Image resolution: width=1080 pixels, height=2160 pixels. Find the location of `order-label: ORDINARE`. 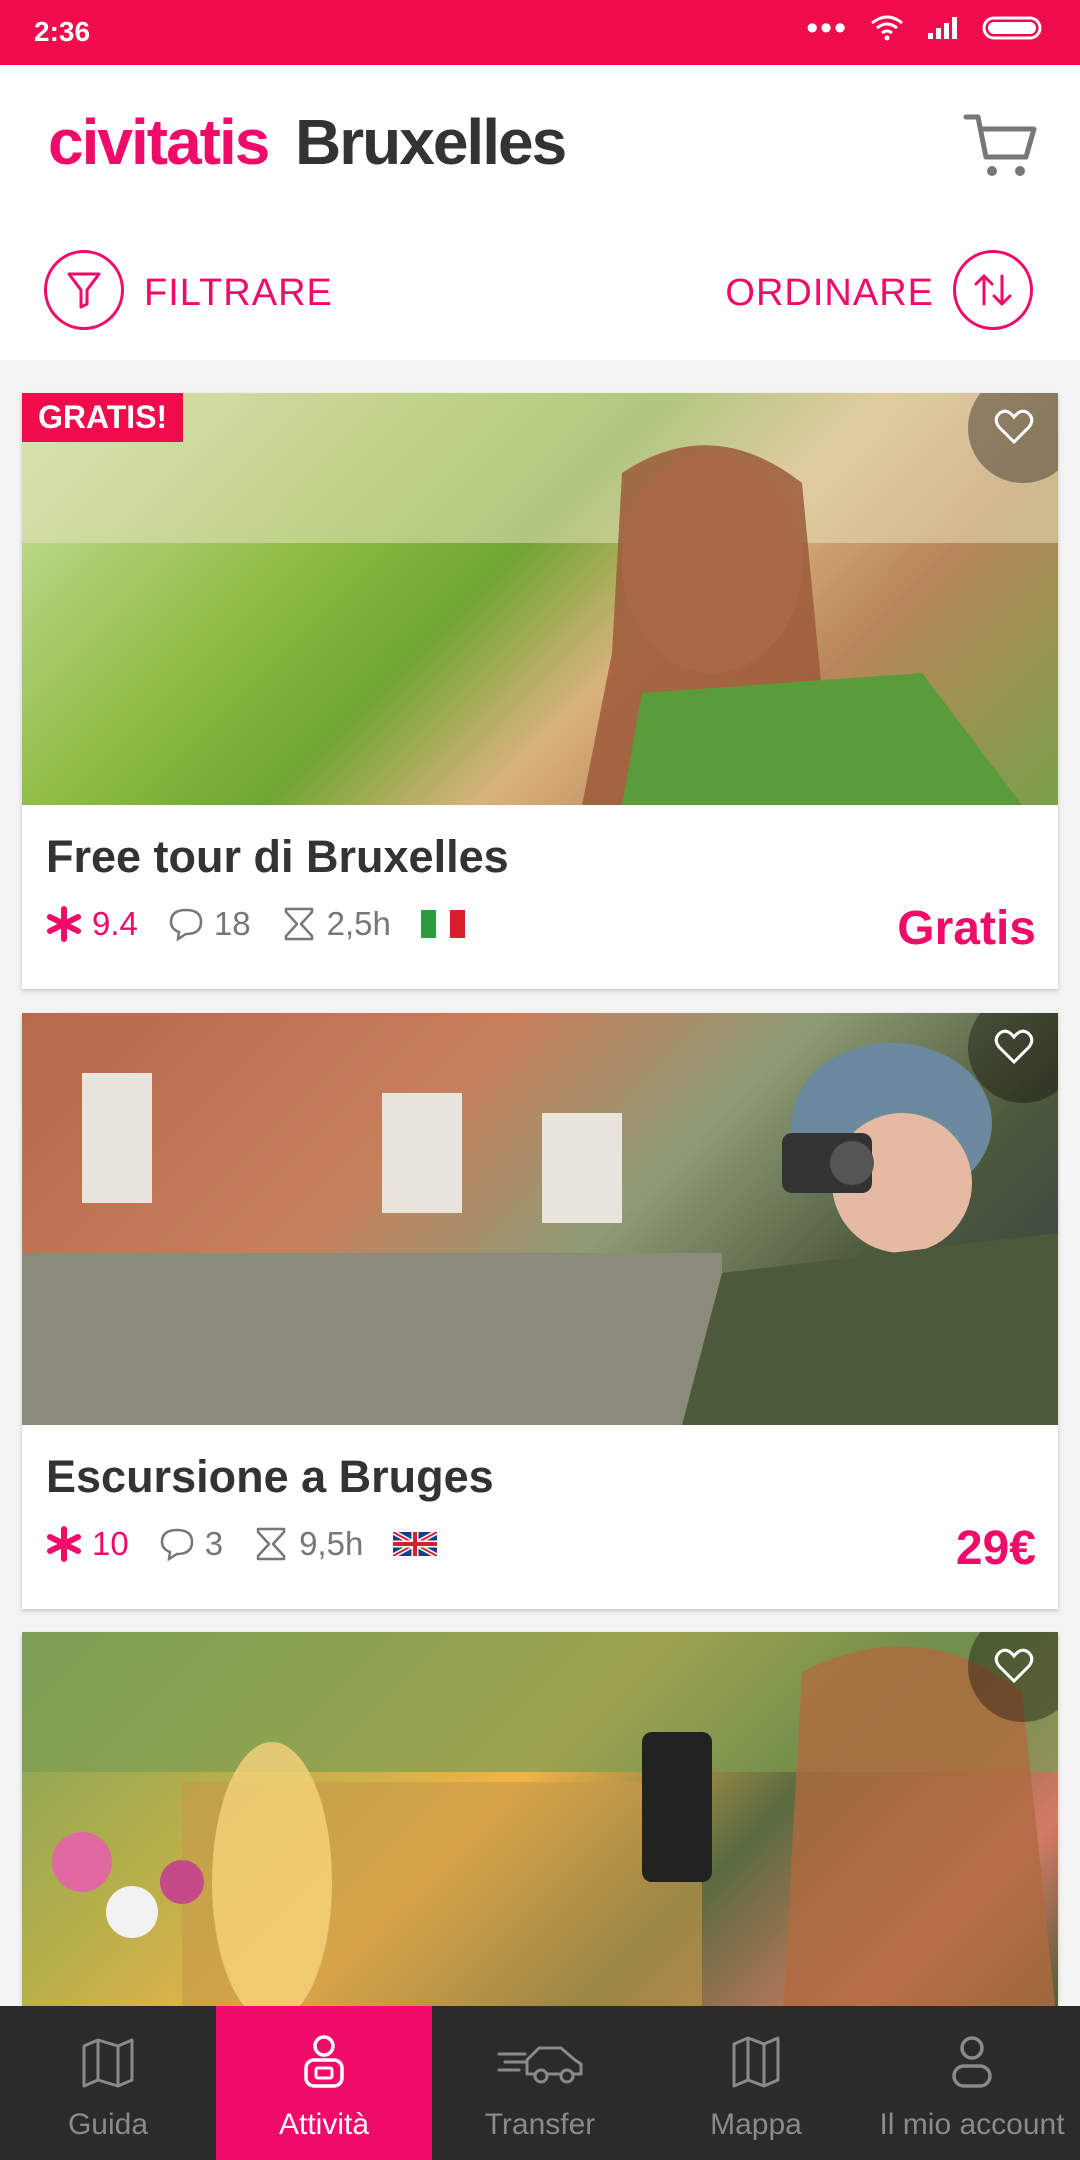

order-label: ORDINARE is located at coordinates (829, 293).